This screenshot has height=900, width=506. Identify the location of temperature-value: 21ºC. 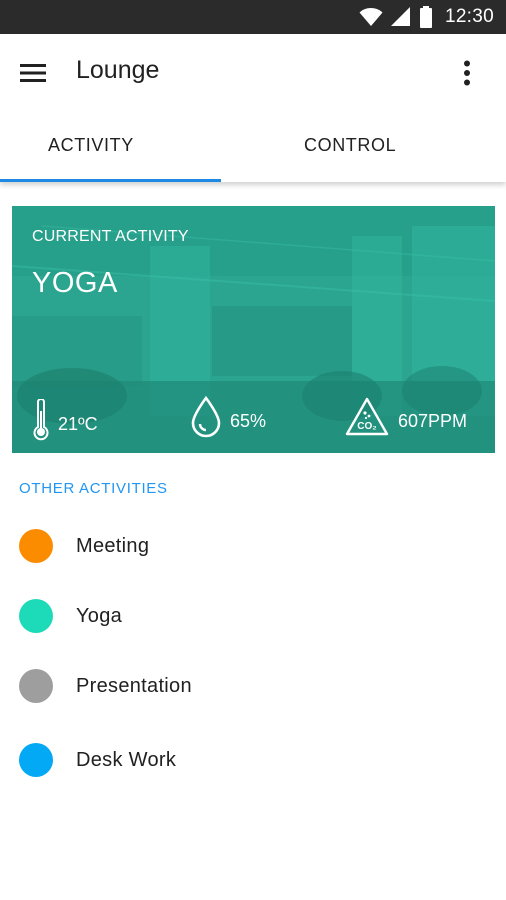
(78, 423).